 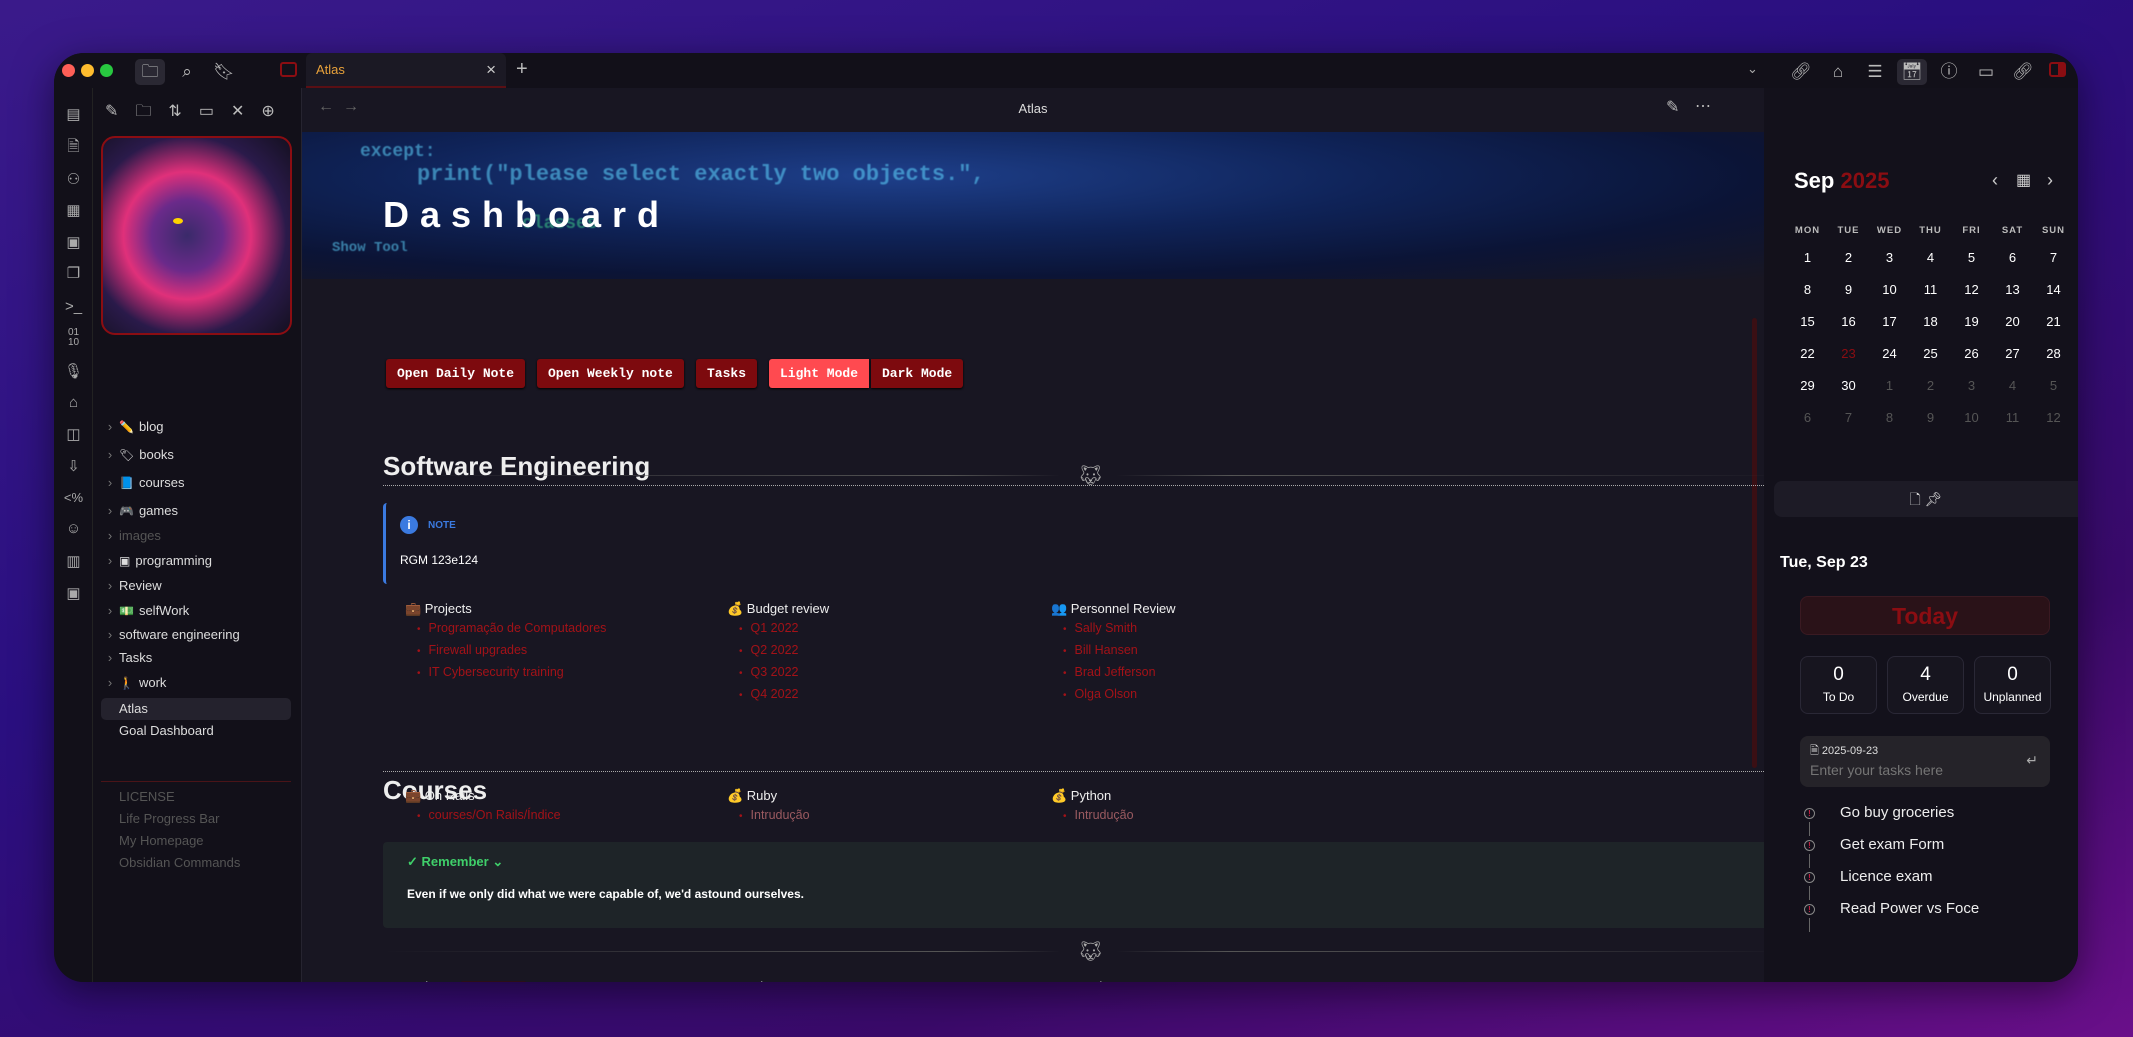 I want to click on edit-icon: ✎, so click(x=1672, y=107).